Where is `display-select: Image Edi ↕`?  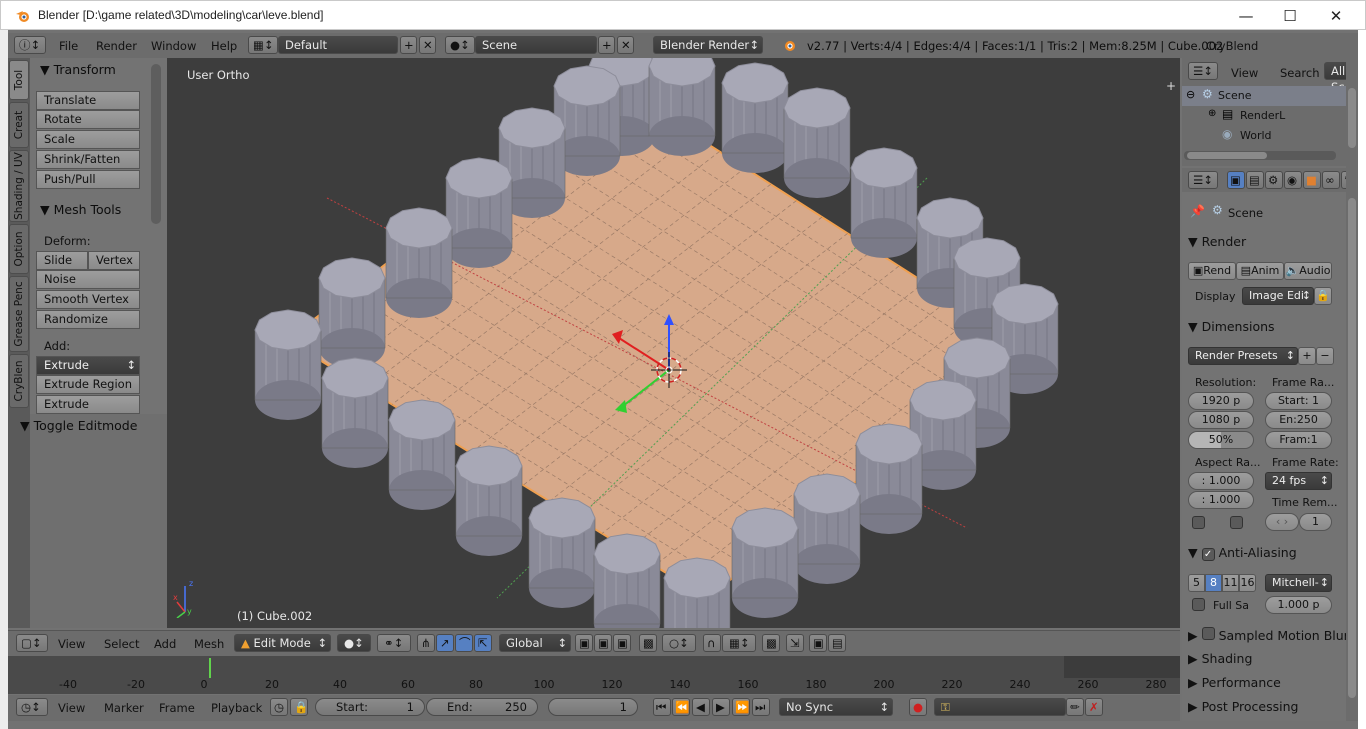 display-select: Image Edi ↕ is located at coordinates (1278, 296).